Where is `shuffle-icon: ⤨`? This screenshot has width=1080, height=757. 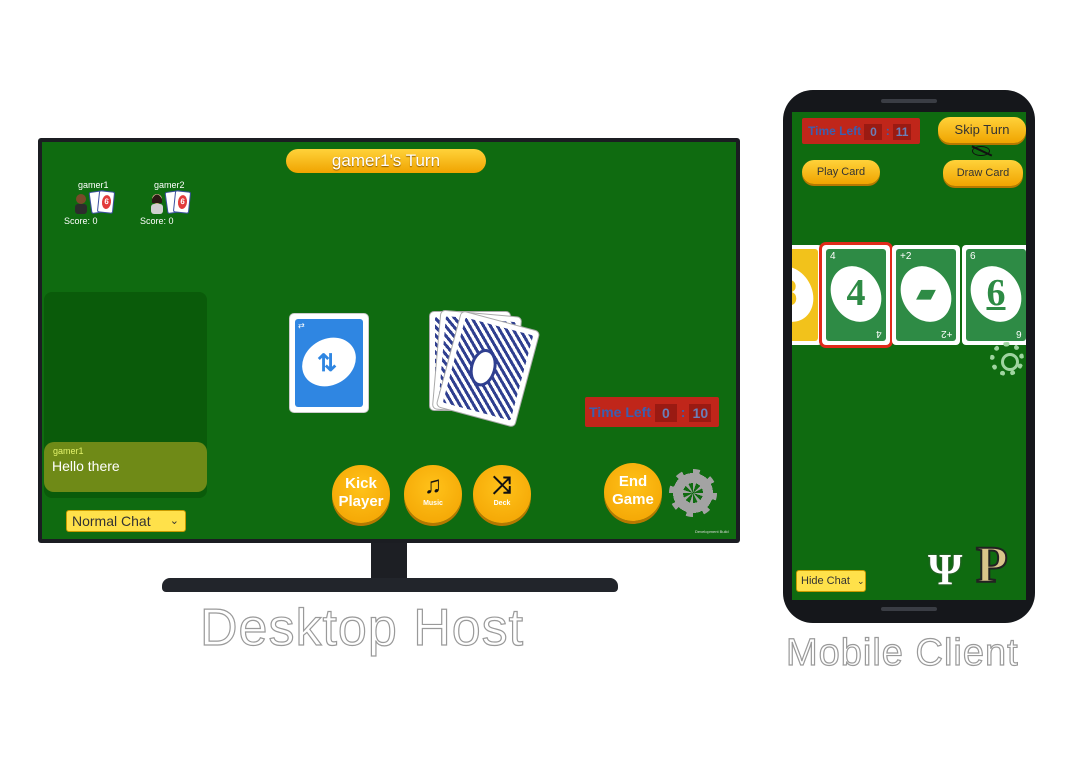
shuffle-icon: ⤨ is located at coordinates (502, 485).